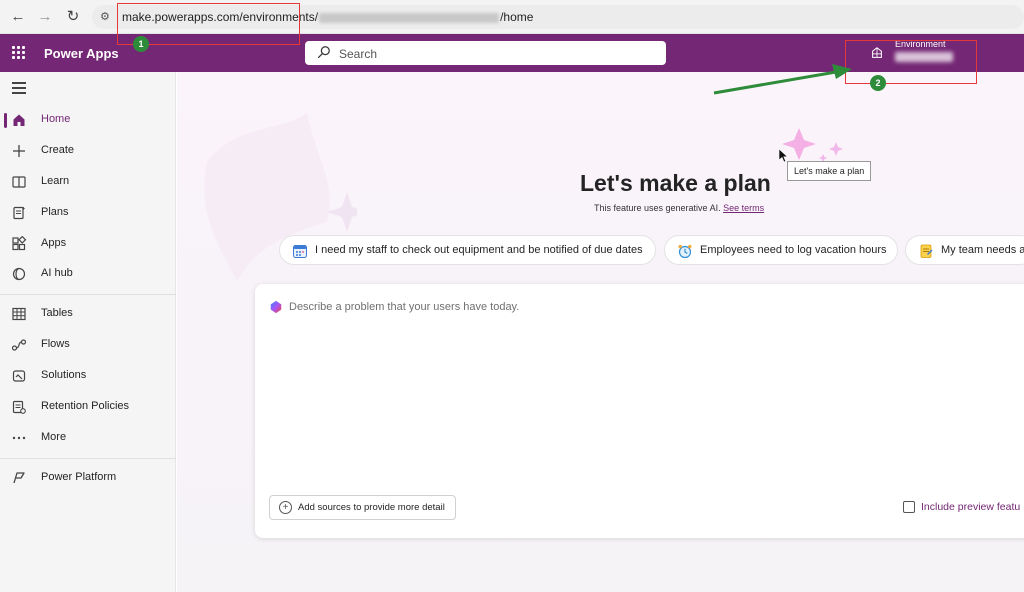 The width and height of the screenshot is (1024, 592). I want to click on sidebar-item-label: More, so click(54, 437).